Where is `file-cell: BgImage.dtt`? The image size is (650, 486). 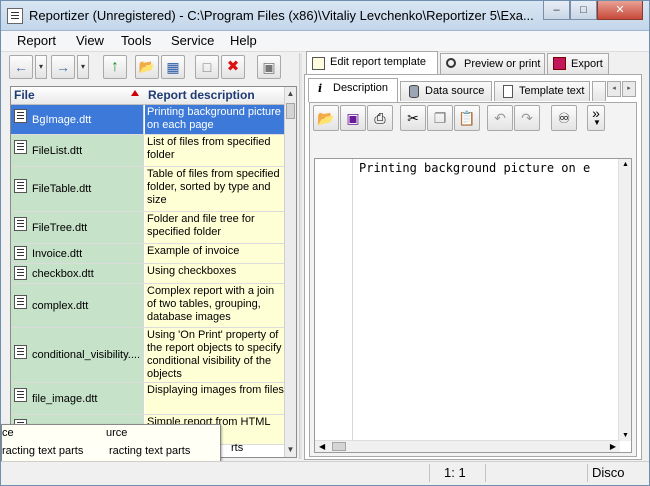
file-cell: BgImage.dtt is located at coordinates (77, 119).